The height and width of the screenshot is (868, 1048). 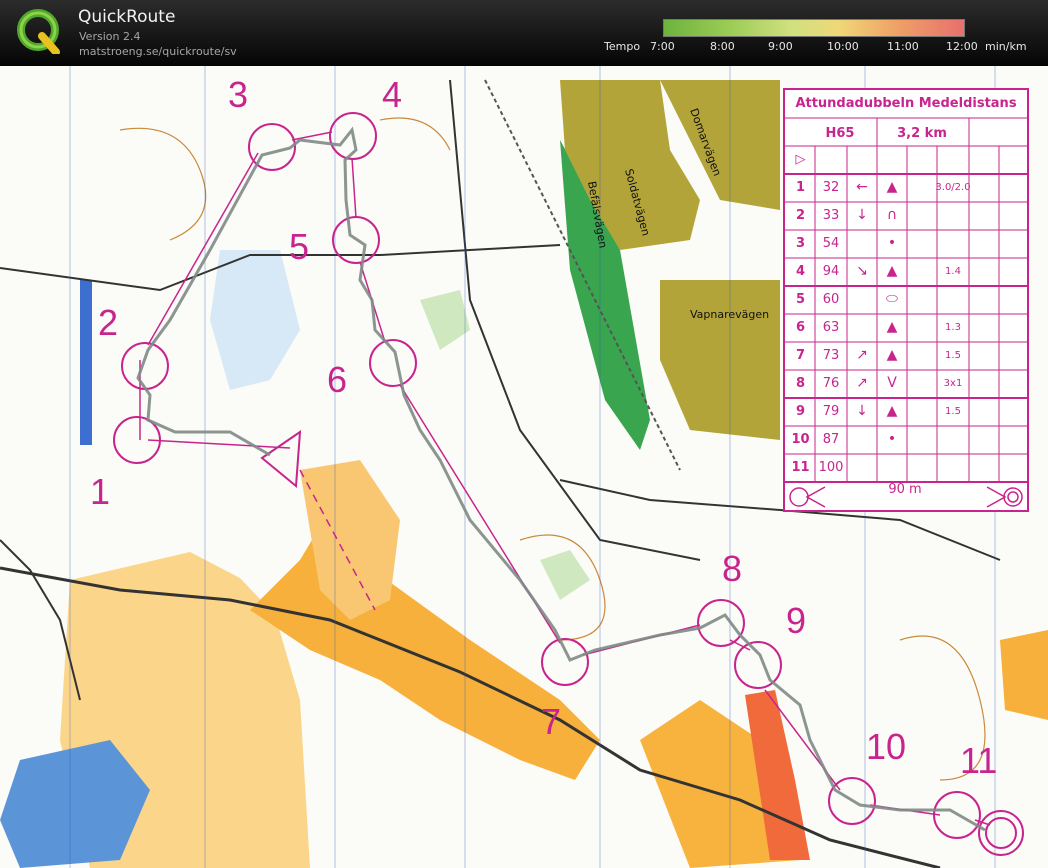 I want to click on control-number-2: 2, so click(x=108, y=322).